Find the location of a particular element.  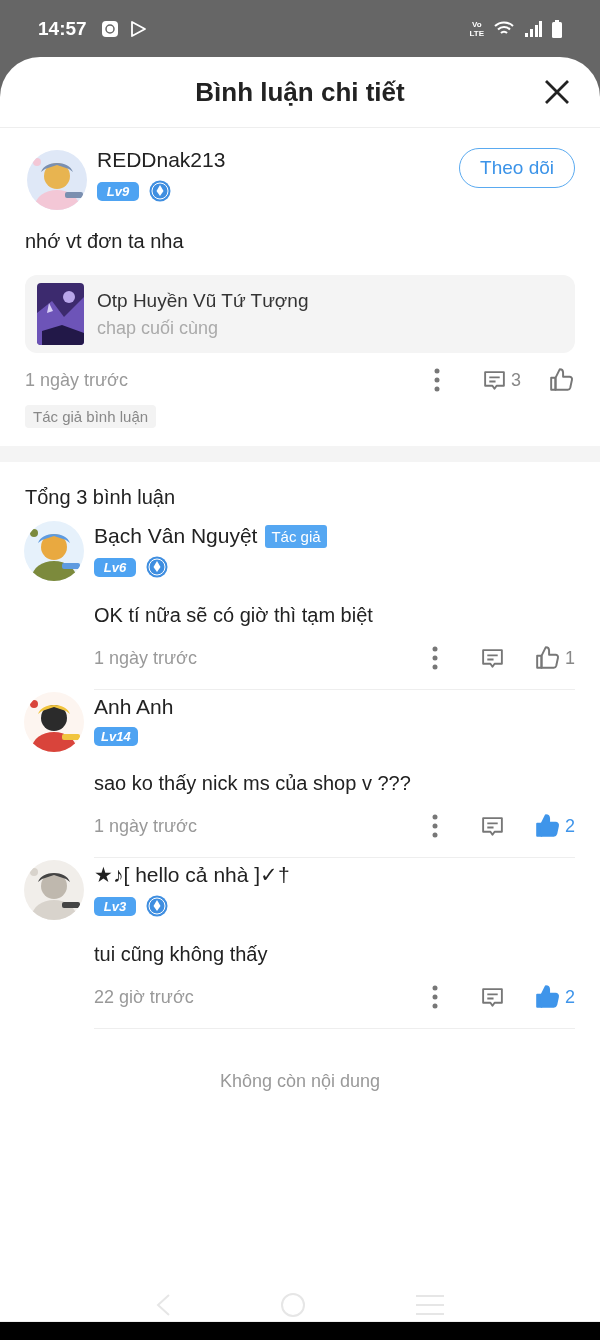

level-badge: Lv9 is located at coordinates (118, 191).